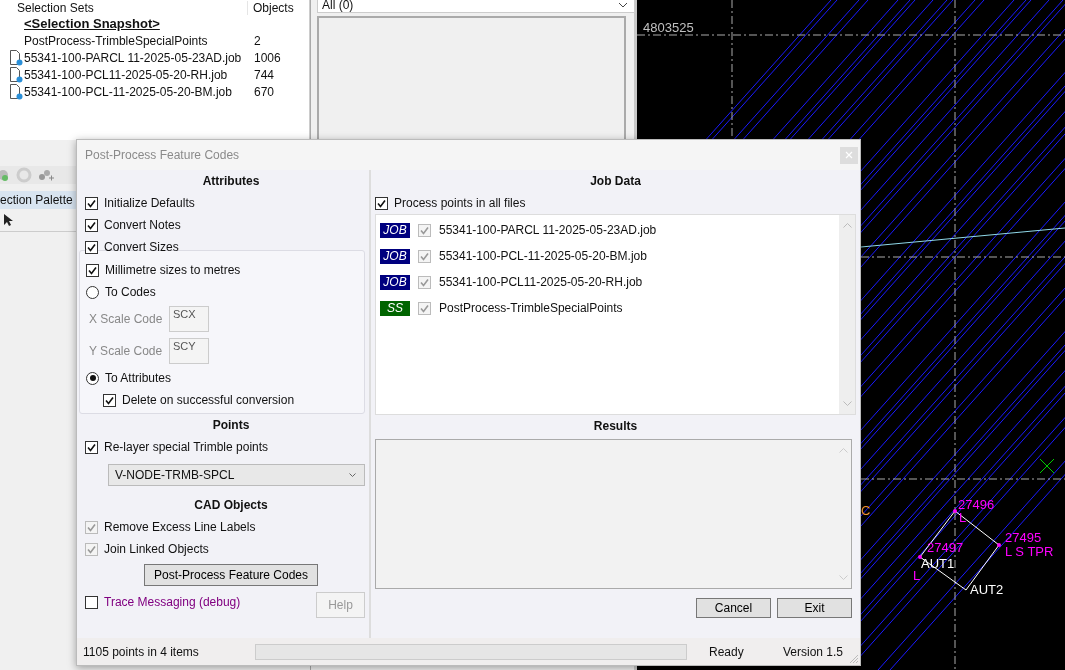 Image resolution: width=1065 pixels, height=670 pixels. What do you see at coordinates (142, 225) in the screenshot?
I see `checkbox-label: Convert Notes` at bounding box center [142, 225].